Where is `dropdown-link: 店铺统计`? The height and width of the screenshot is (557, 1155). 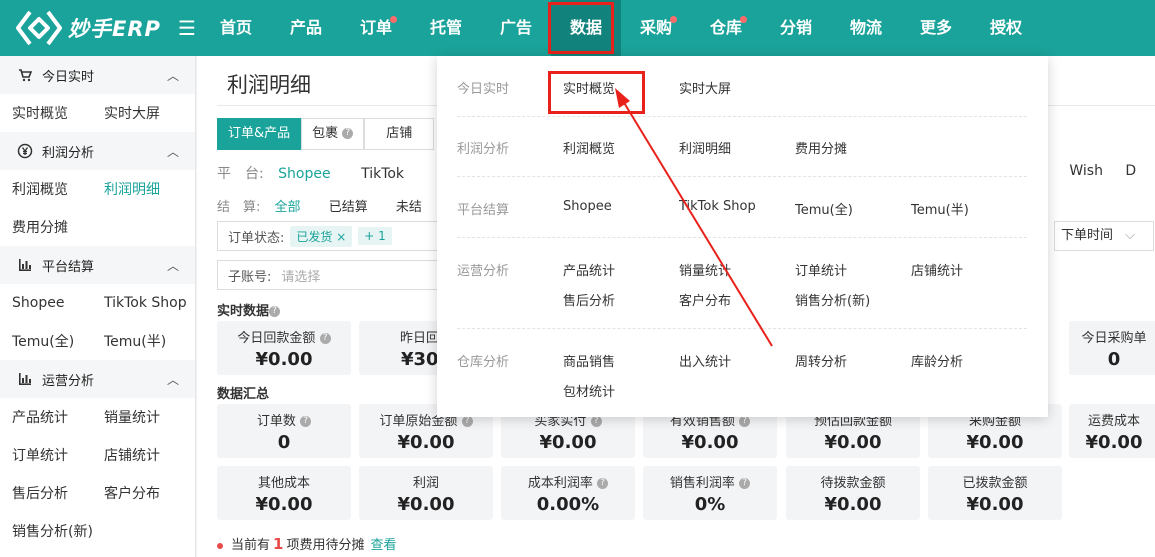 dropdown-link: 店铺统计 is located at coordinates (937, 269).